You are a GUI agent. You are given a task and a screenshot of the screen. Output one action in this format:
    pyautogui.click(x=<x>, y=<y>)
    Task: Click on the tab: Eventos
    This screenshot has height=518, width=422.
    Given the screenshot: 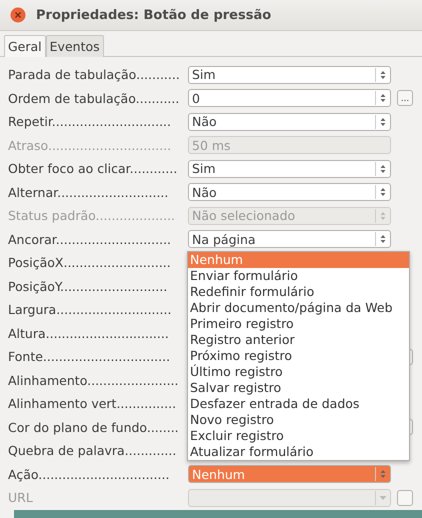 What is the action you would take?
    pyautogui.click(x=75, y=46)
    